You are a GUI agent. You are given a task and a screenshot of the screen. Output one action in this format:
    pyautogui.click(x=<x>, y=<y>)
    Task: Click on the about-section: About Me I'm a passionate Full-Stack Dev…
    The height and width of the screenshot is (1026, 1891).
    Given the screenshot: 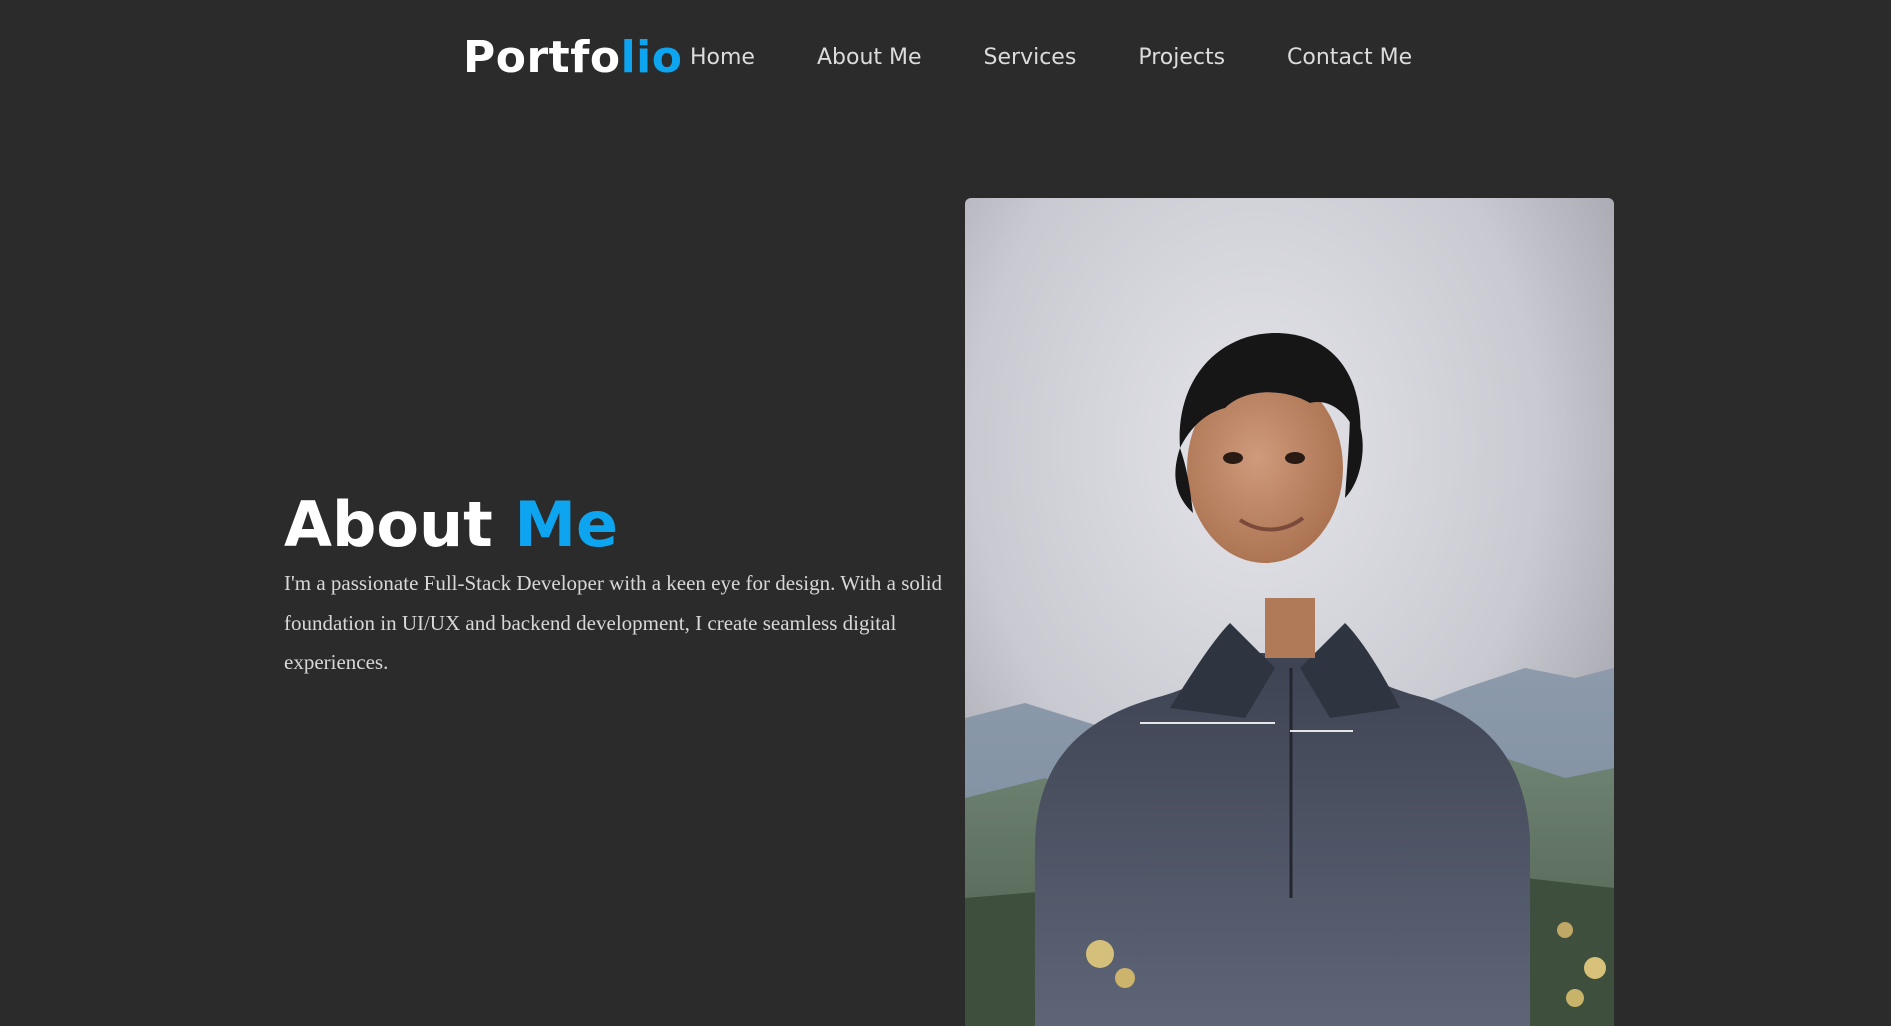 What is the action you would take?
    pyautogui.click(x=614, y=584)
    